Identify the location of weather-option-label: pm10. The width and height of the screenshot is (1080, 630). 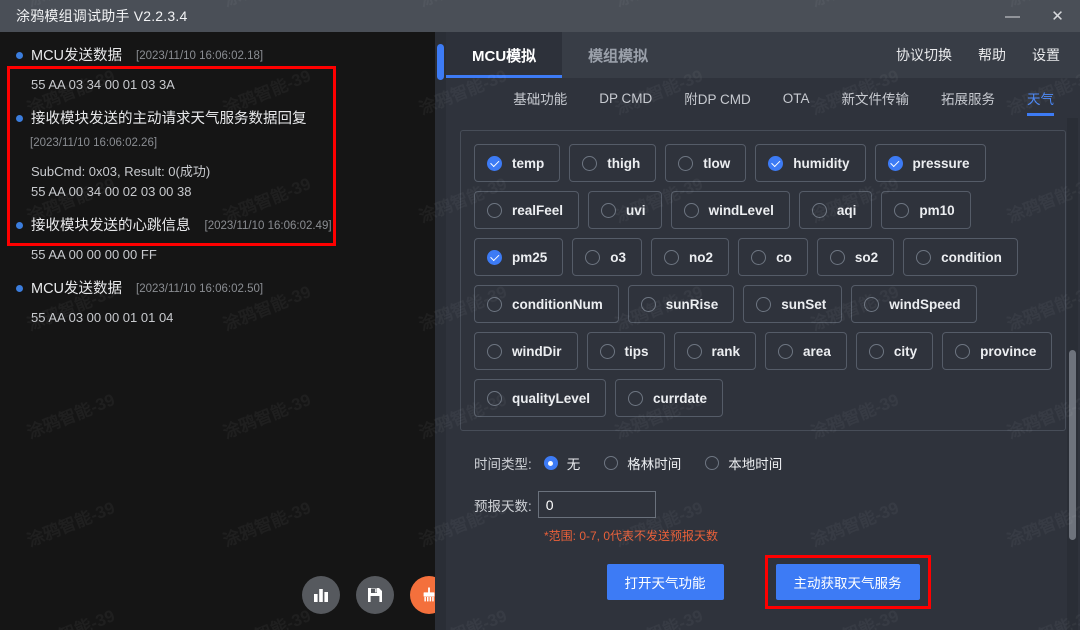
(937, 210).